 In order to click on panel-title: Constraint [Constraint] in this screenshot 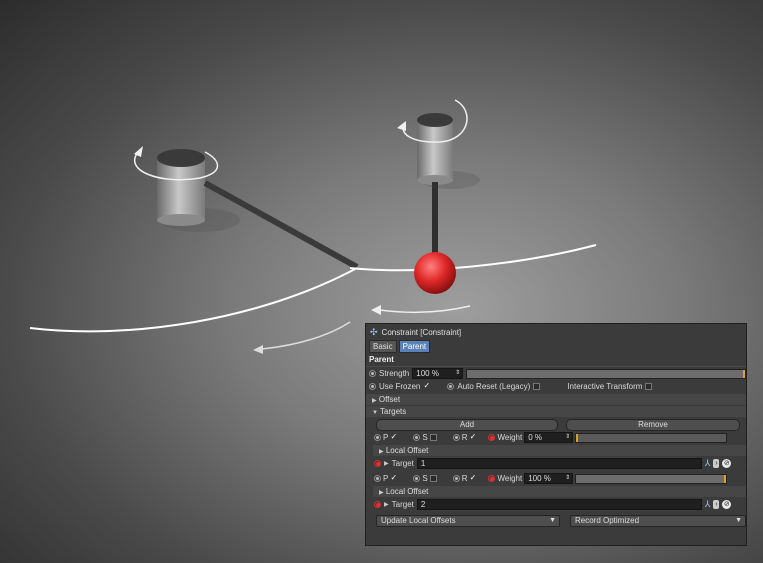, I will do `click(421, 332)`.